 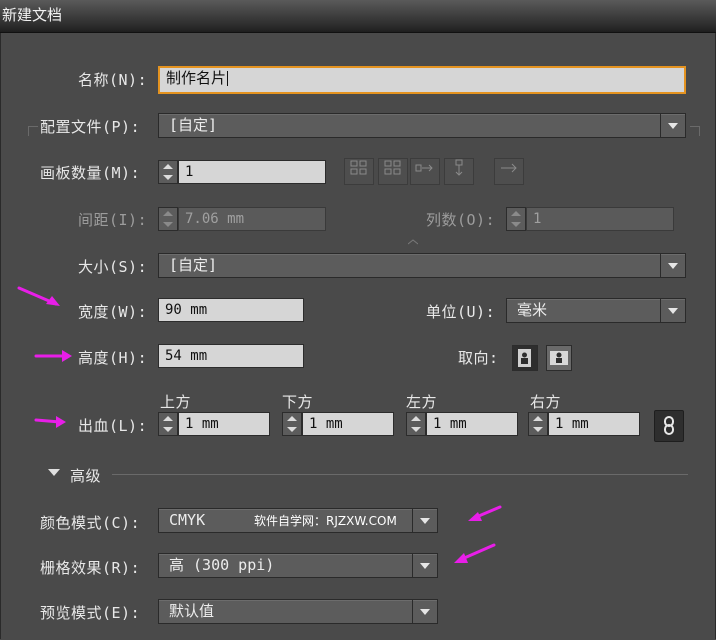 I want to click on columns-label: 列数(O):, so click(x=461, y=220).